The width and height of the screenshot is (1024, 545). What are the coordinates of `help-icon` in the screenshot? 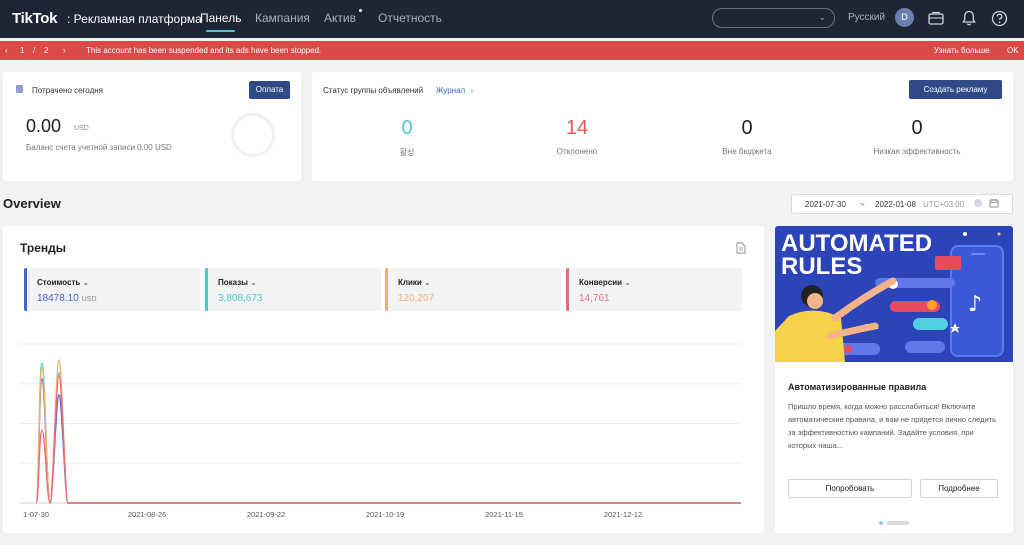 It's located at (999, 18).